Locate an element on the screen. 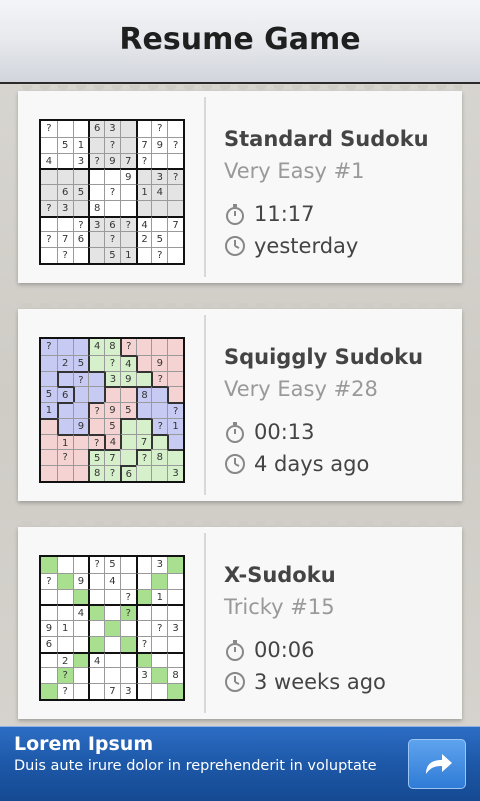  sudoku-thumbnail: ? 5 3? 9 4? 1 4? 9 1? 3 6? 2 4? 3 8? 7 3 is located at coordinates (112, 628).